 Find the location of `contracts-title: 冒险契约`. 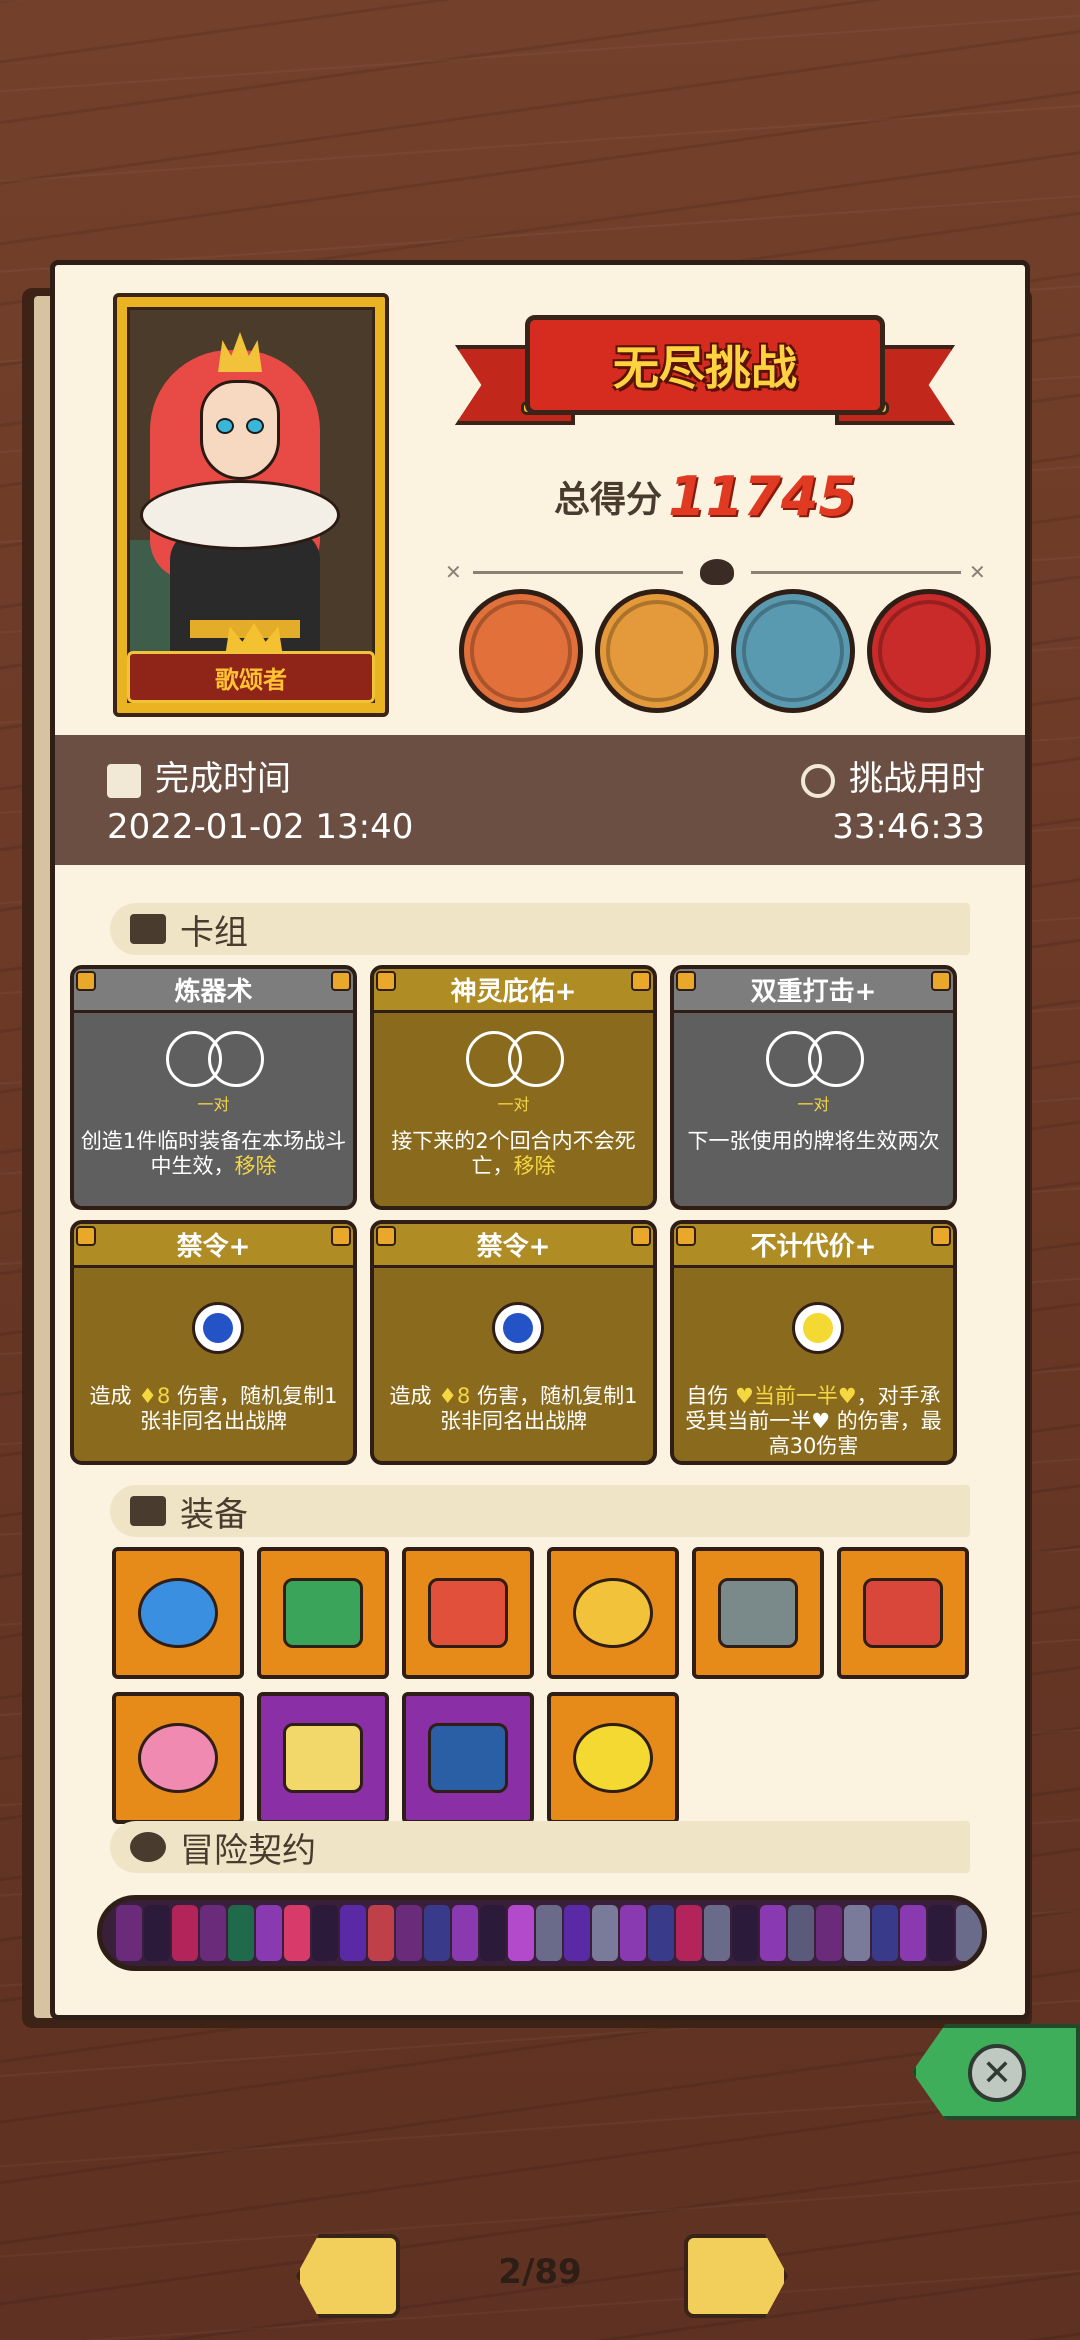

contracts-title: 冒险契约 is located at coordinates (248, 1850).